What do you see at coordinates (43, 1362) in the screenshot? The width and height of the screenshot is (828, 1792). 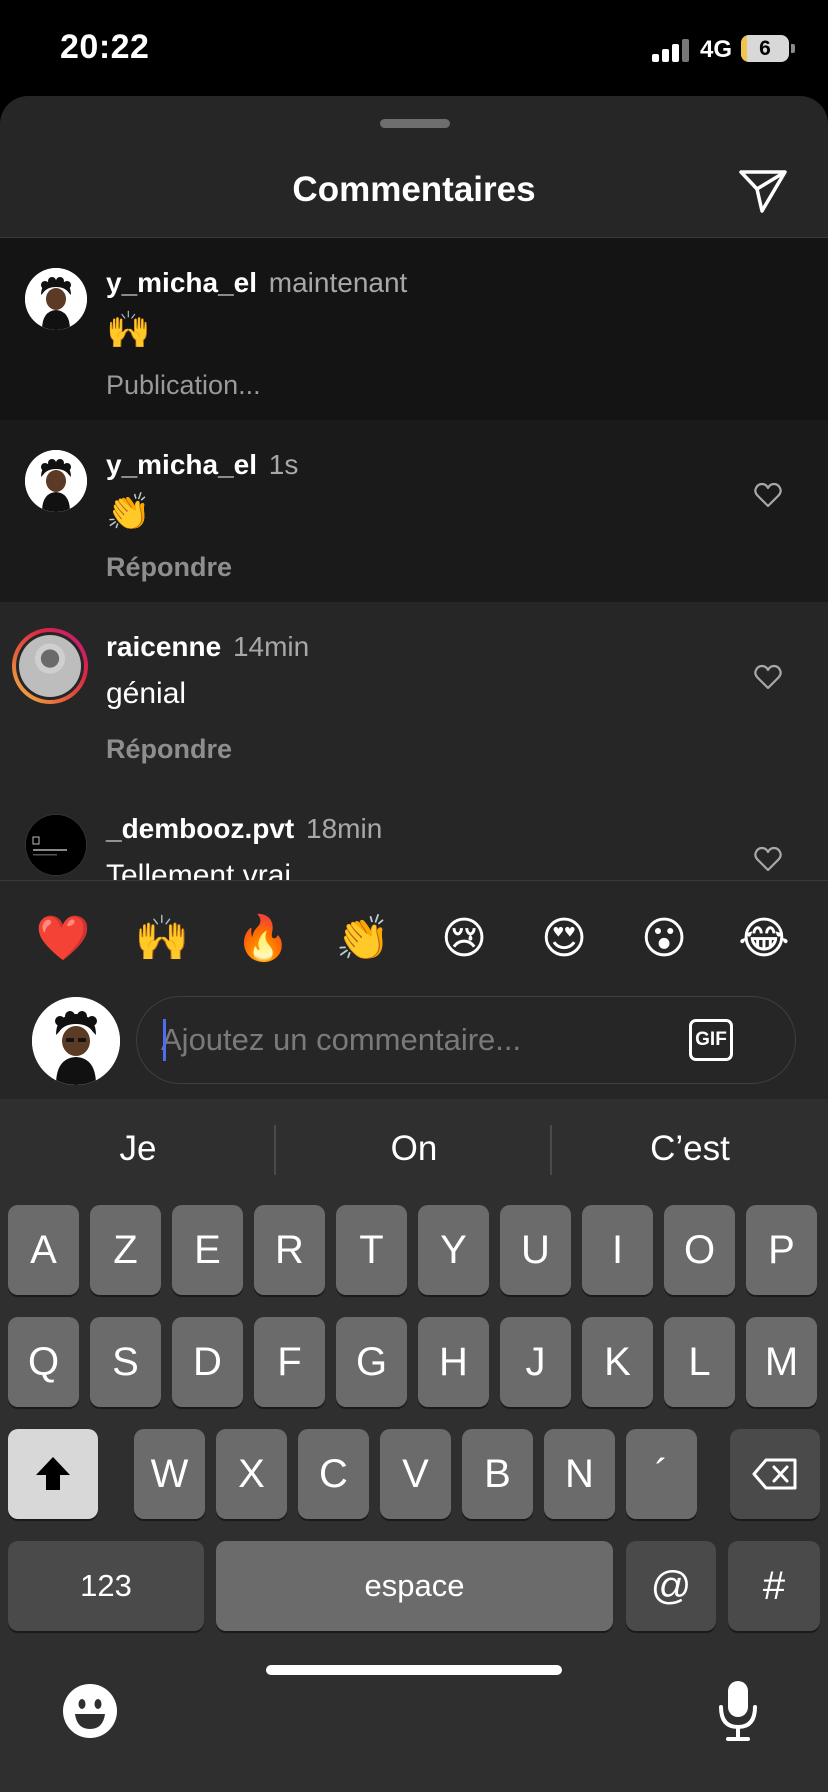 I see `key-q: Q` at bounding box center [43, 1362].